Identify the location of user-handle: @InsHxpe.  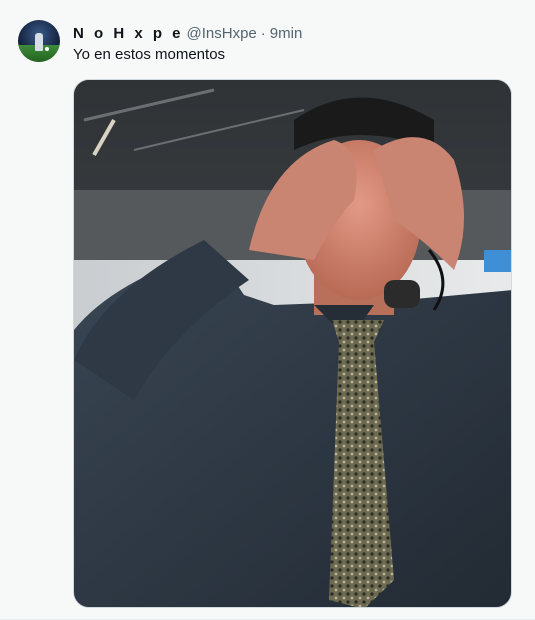
(222, 33).